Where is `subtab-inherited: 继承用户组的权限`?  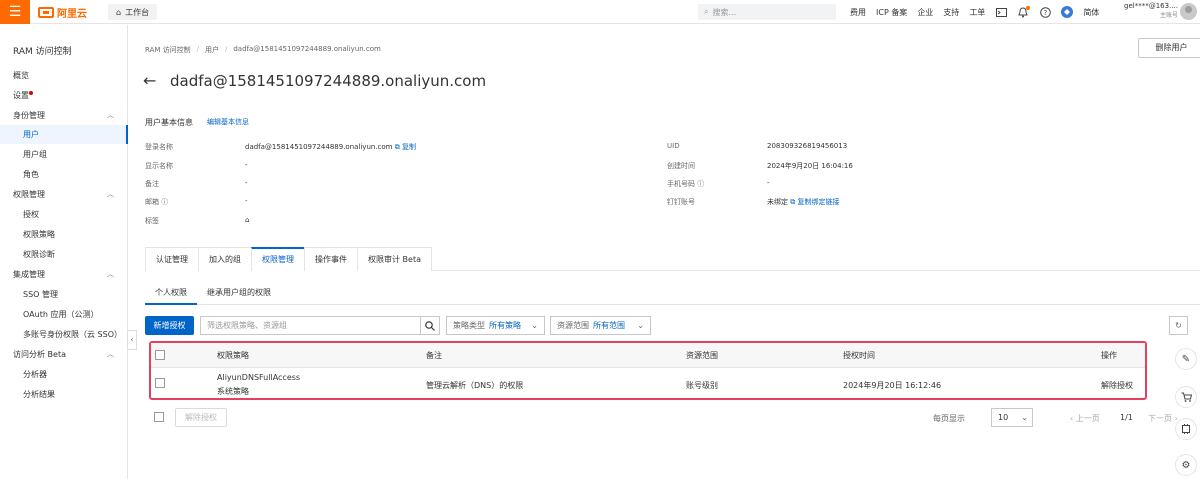 subtab-inherited: 继承用户组的权限 is located at coordinates (239, 294).